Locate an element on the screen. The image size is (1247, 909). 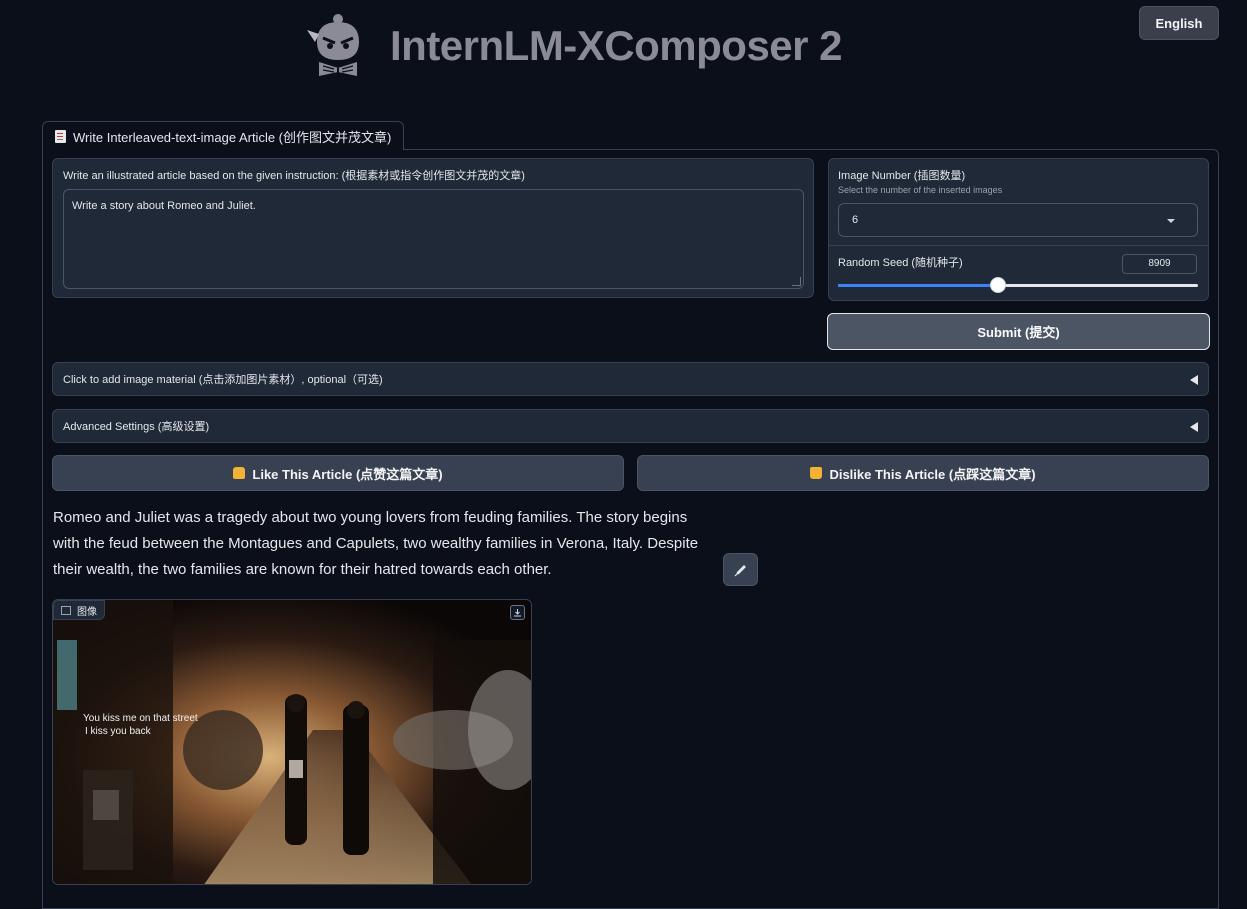
caption-line-2: I kiss you back is located at coordinates (118, 731).